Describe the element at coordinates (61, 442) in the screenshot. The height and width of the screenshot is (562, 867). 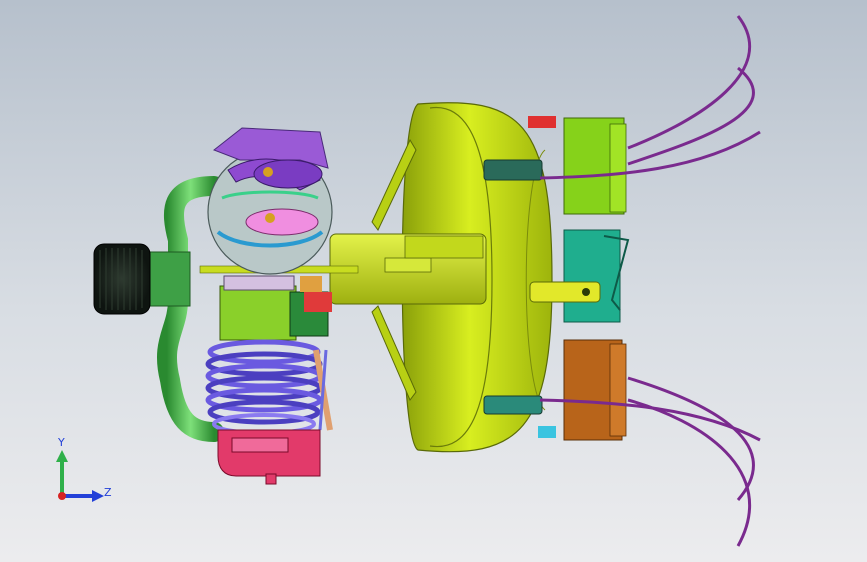
I see `triad-y-label: Y` at that location.